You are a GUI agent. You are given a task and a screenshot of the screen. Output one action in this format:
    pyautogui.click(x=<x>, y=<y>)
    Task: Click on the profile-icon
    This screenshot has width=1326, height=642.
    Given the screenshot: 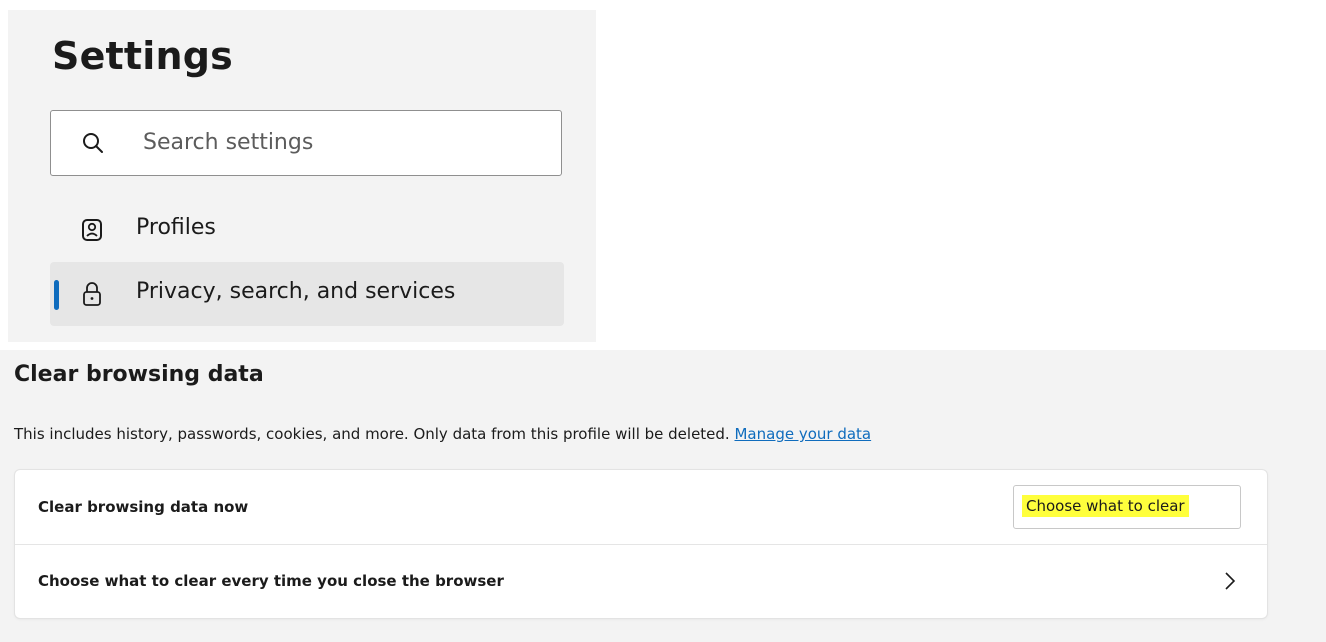 What is the action you would take?
    pyautogui.click(x=92, y=230)
    